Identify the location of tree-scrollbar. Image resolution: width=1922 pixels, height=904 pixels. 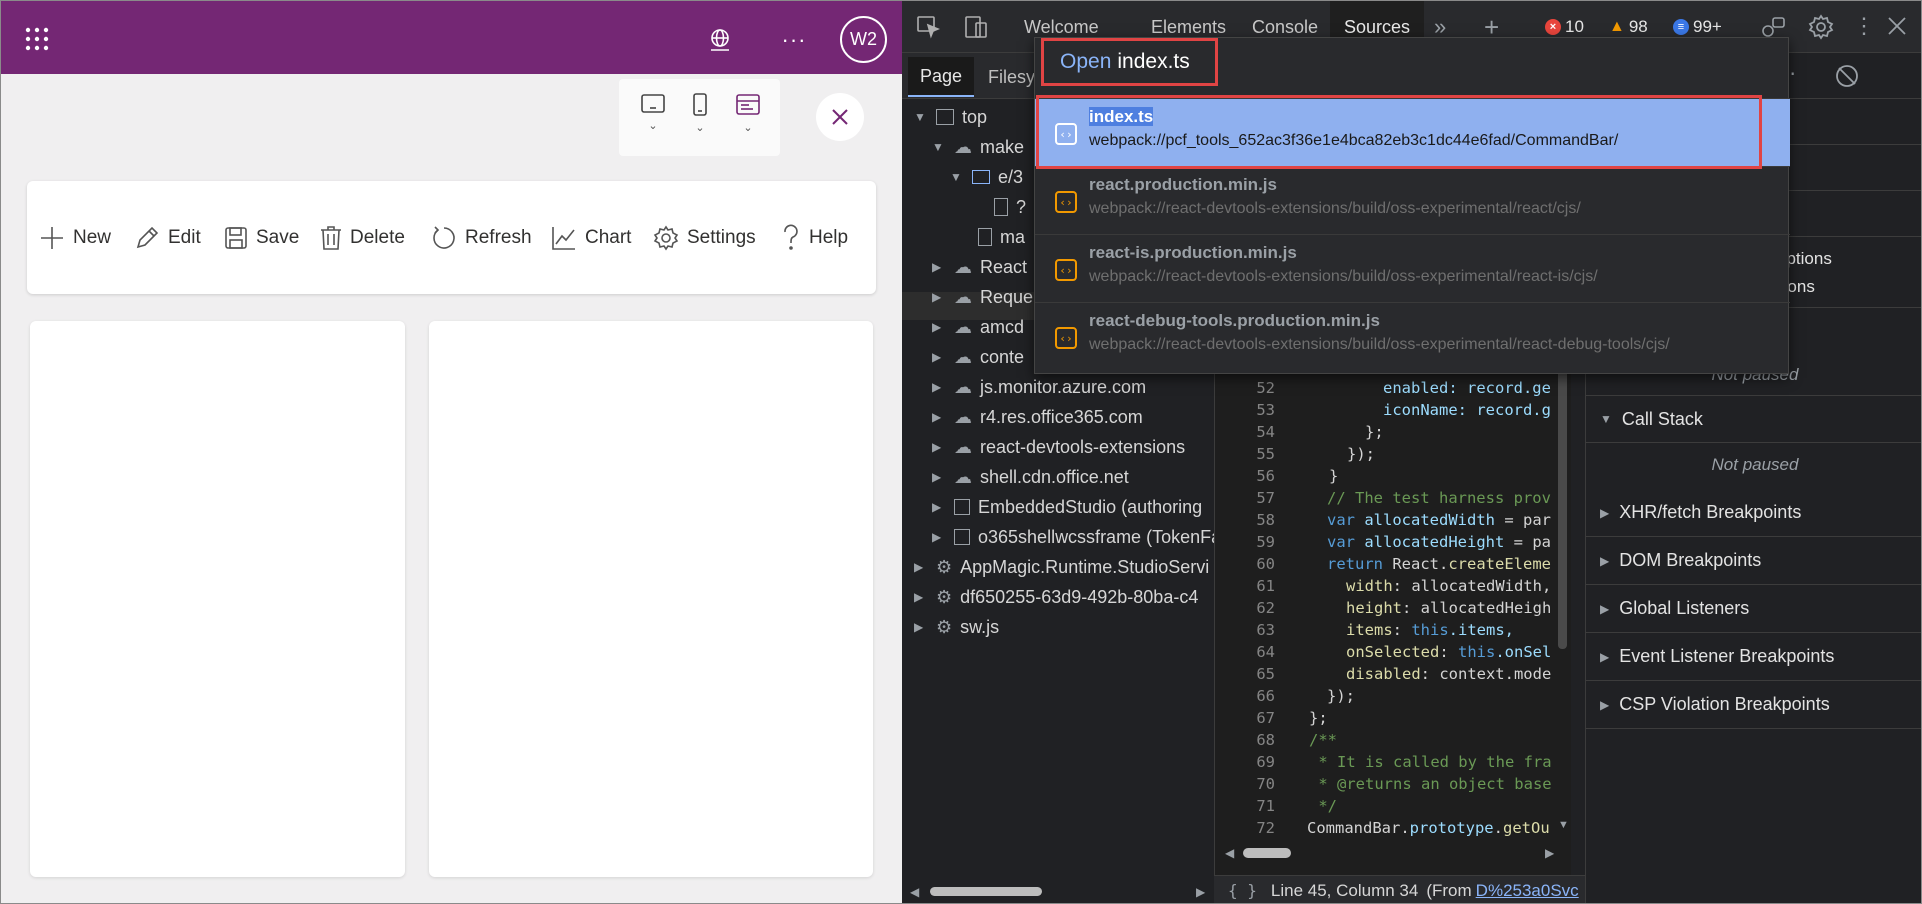
(986, 891).